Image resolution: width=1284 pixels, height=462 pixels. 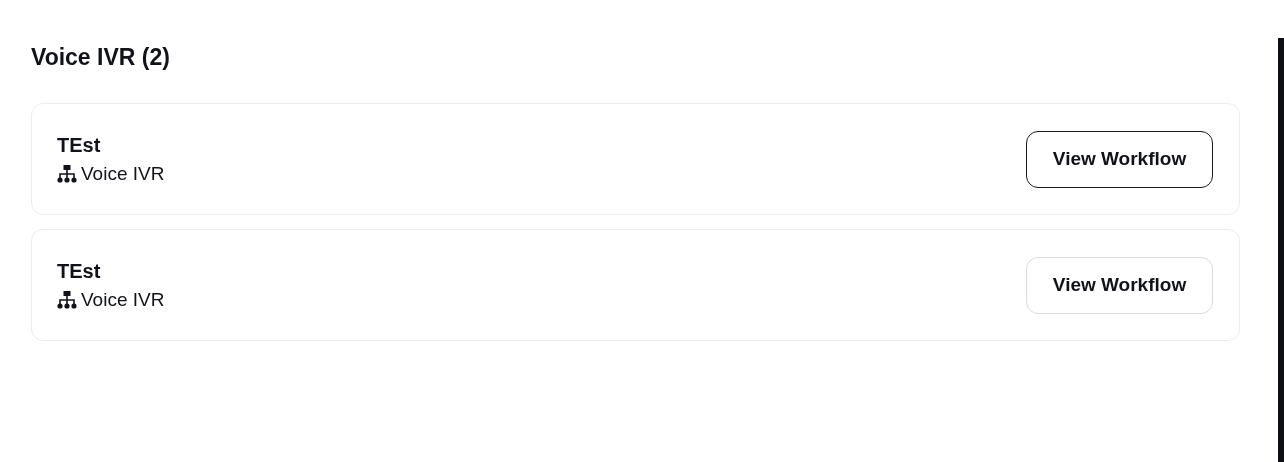 What do you see at coordinates (101, 57) in the screenshot?
I see `section-title: Voice IVR (2)` at bounding box center [101, 57].